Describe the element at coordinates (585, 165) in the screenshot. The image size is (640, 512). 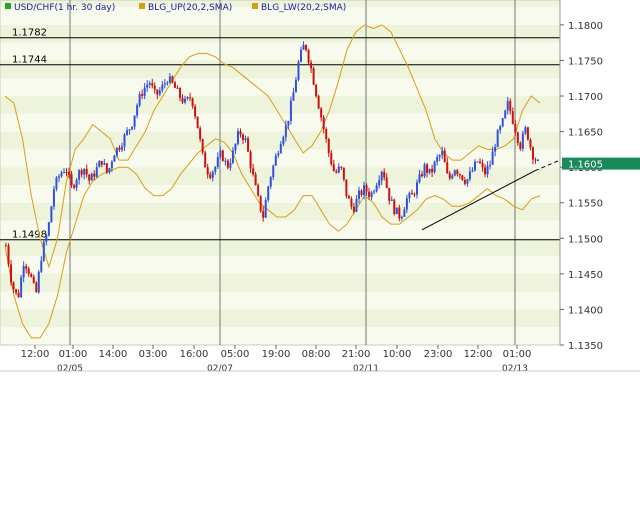
I see `last-price-label: 1.1605` at that location.